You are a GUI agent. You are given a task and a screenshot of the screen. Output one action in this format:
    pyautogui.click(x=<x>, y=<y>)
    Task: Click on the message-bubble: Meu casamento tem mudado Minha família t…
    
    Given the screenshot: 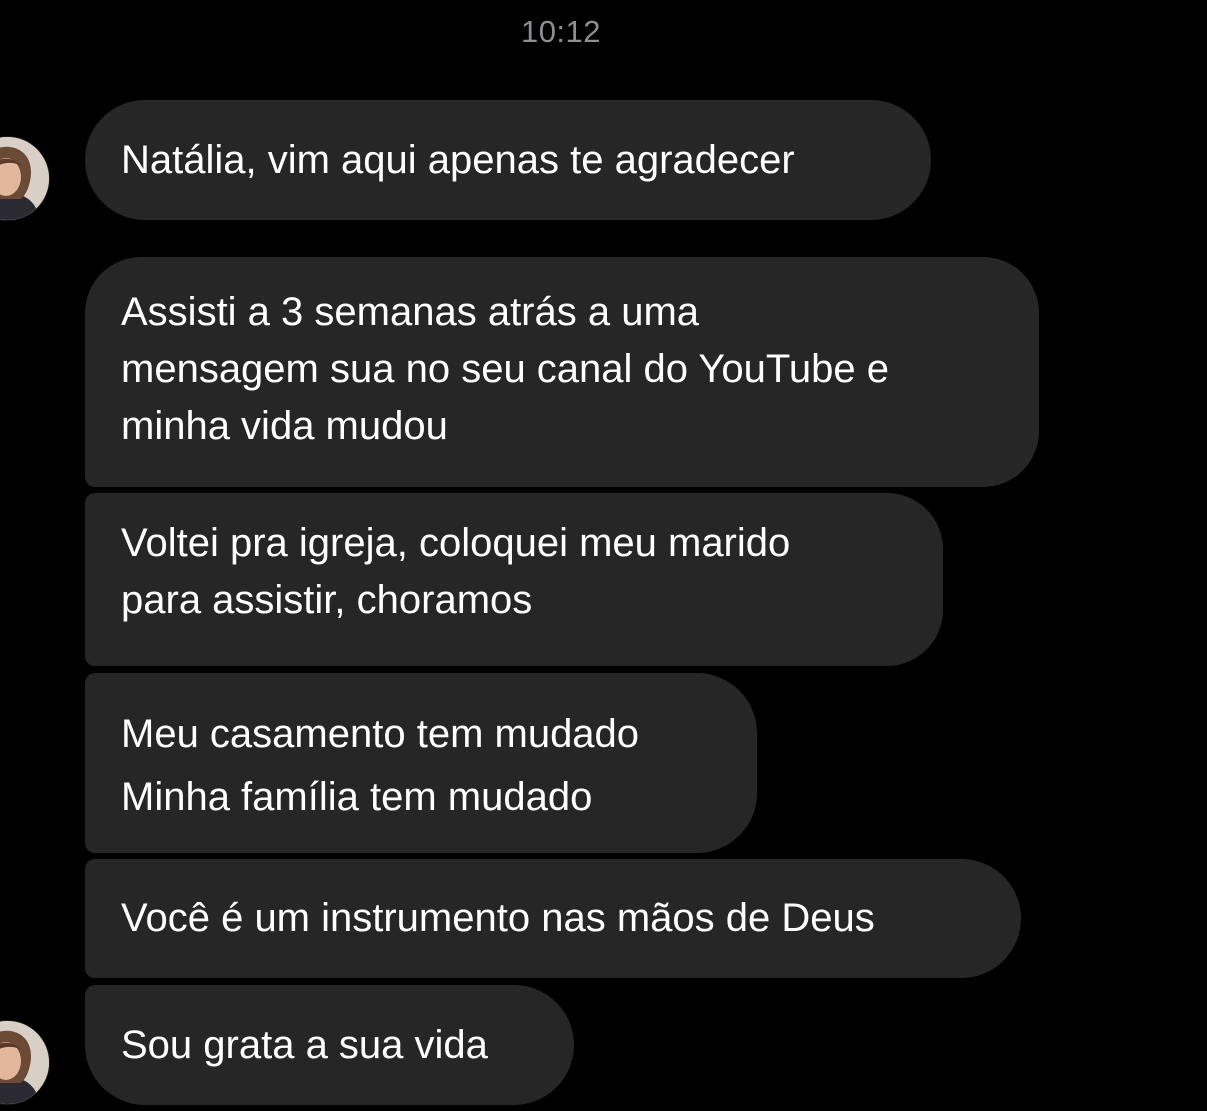 What is the action you would take?
    pyautogui.click(x=421, y=763)
    